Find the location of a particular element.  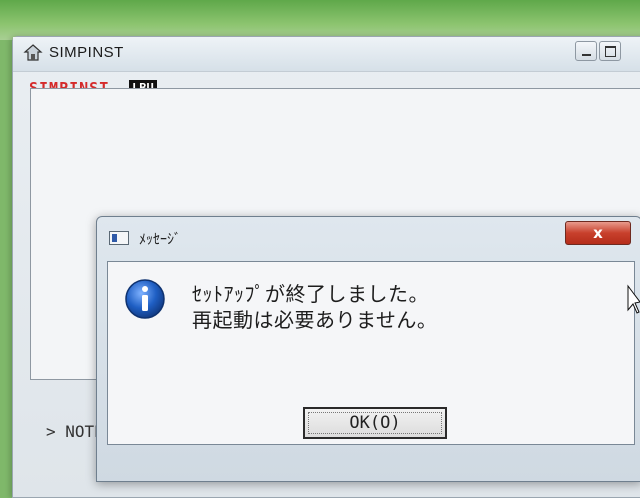

ok-button: OK(O) is located at coordinates (375, 423).